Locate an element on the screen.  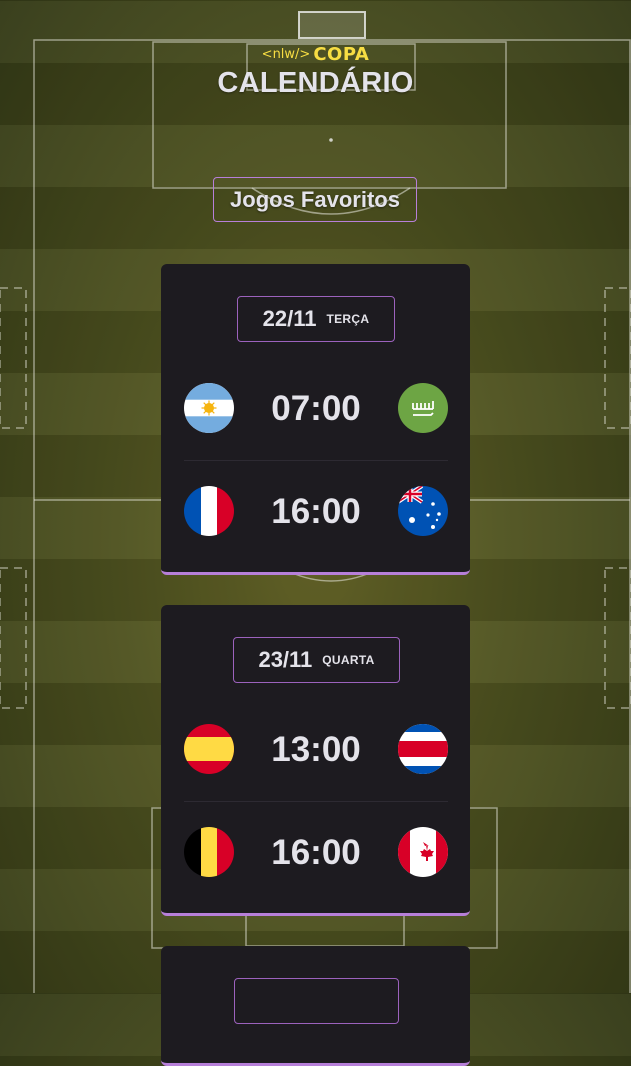
nlw-copa-logo: <nlw/> COPA is located at coordinates (316, 54).